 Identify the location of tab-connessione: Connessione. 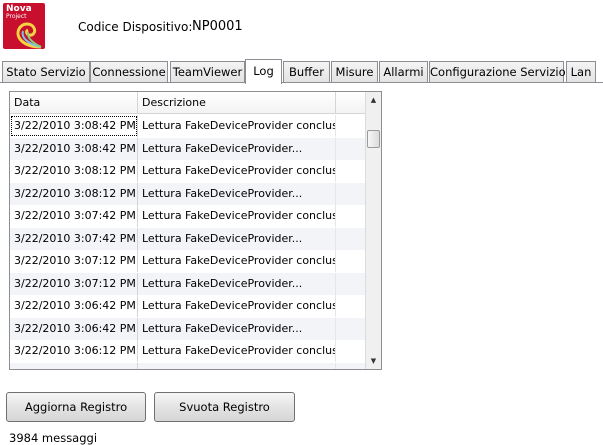
(129, 72).